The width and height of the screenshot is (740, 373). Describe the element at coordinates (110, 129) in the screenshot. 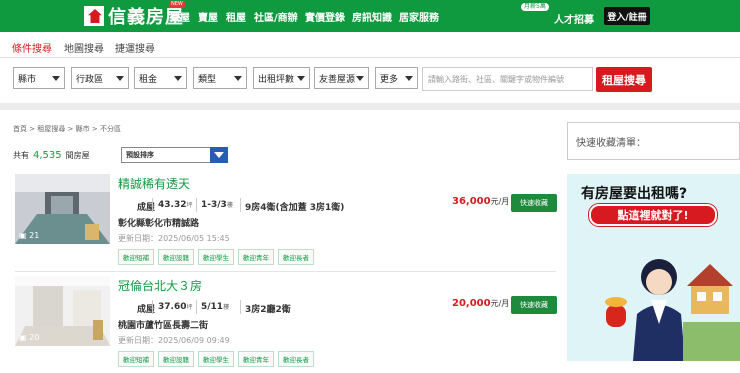

I see `breadcrumb-all-districts: 不分區` at that location.